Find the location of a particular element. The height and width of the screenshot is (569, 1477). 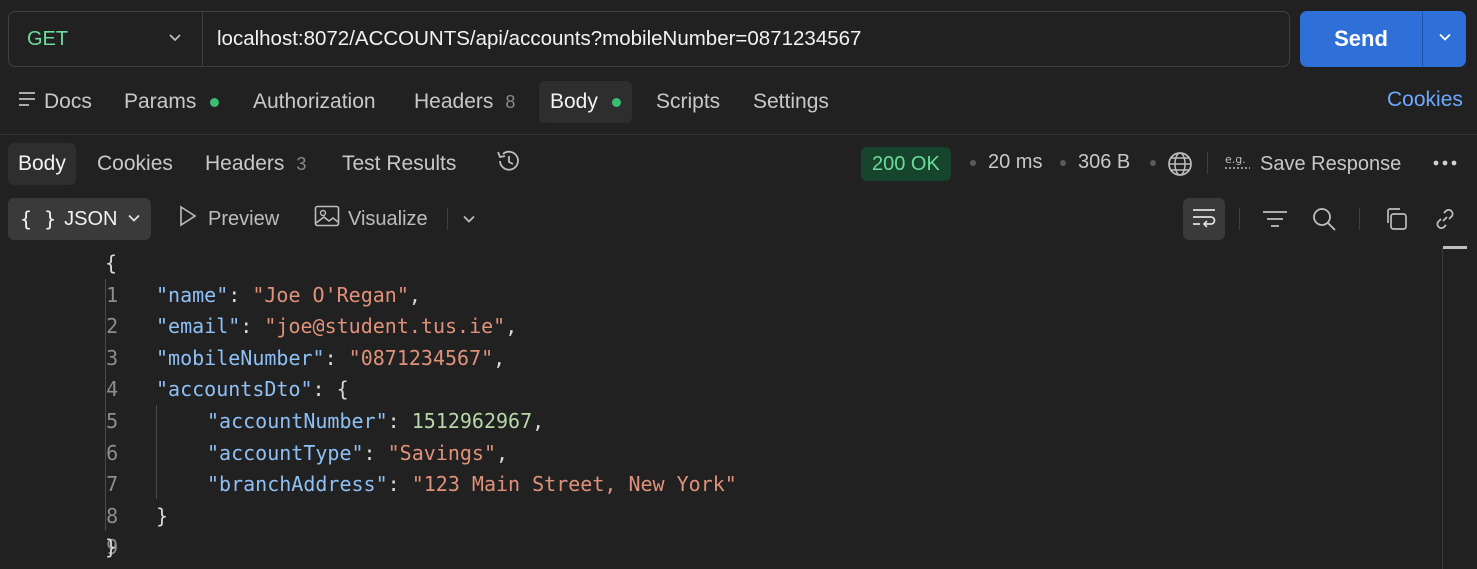

code-line: 6 "accountNumber": 1512962967, is located at coordinates (272, 435).